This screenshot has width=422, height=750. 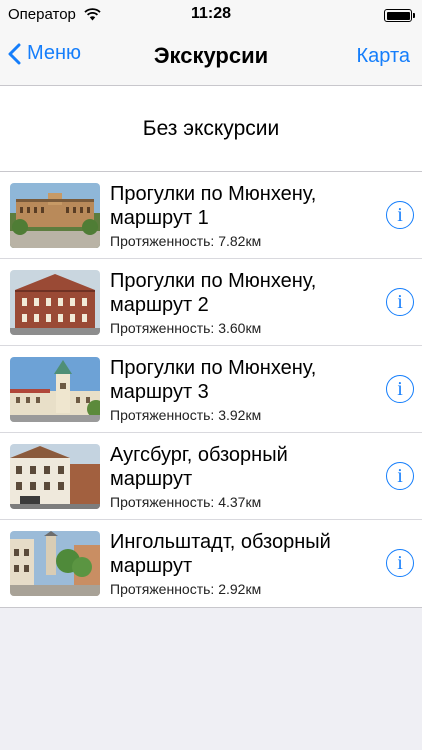 I want to click on munich-palace-photo, so click(x=55, y=215).